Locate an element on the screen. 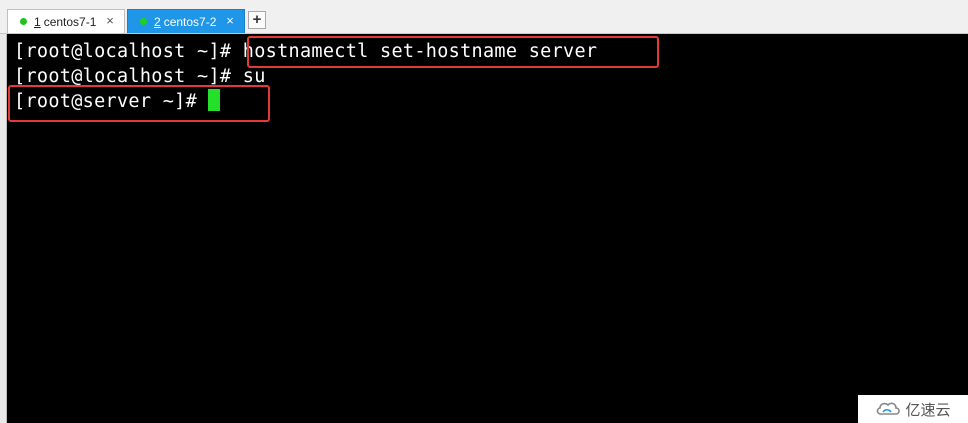 Image resolution: width=968 pixels, height=423 pixels. tab-number: 2 is located at coordinates (157, 21).